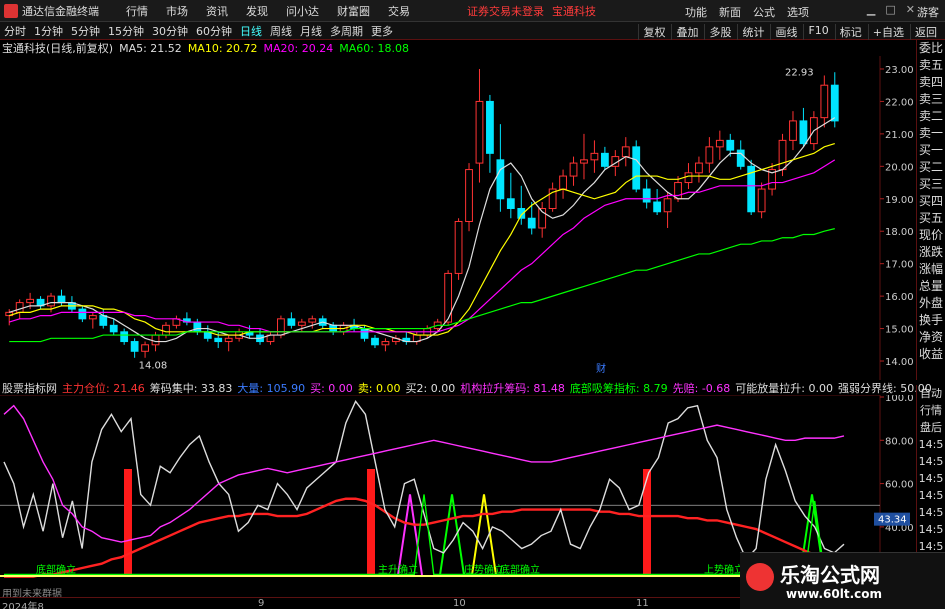 The image size is (945, 609). Describe the element at coordinates (764, 12) in the screenshot. I see `menu-right-item: 公式` at that location.